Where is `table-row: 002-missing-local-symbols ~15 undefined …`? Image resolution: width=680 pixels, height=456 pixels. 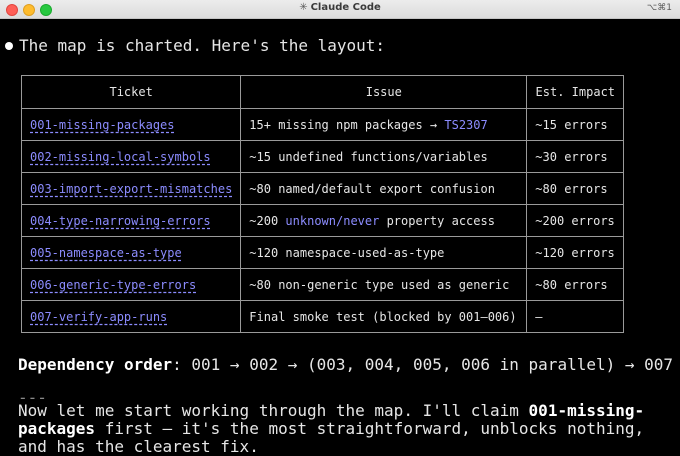
table-row: 002-missing-local-symbols ~15 undefined … is located at coordinates (322, 156).